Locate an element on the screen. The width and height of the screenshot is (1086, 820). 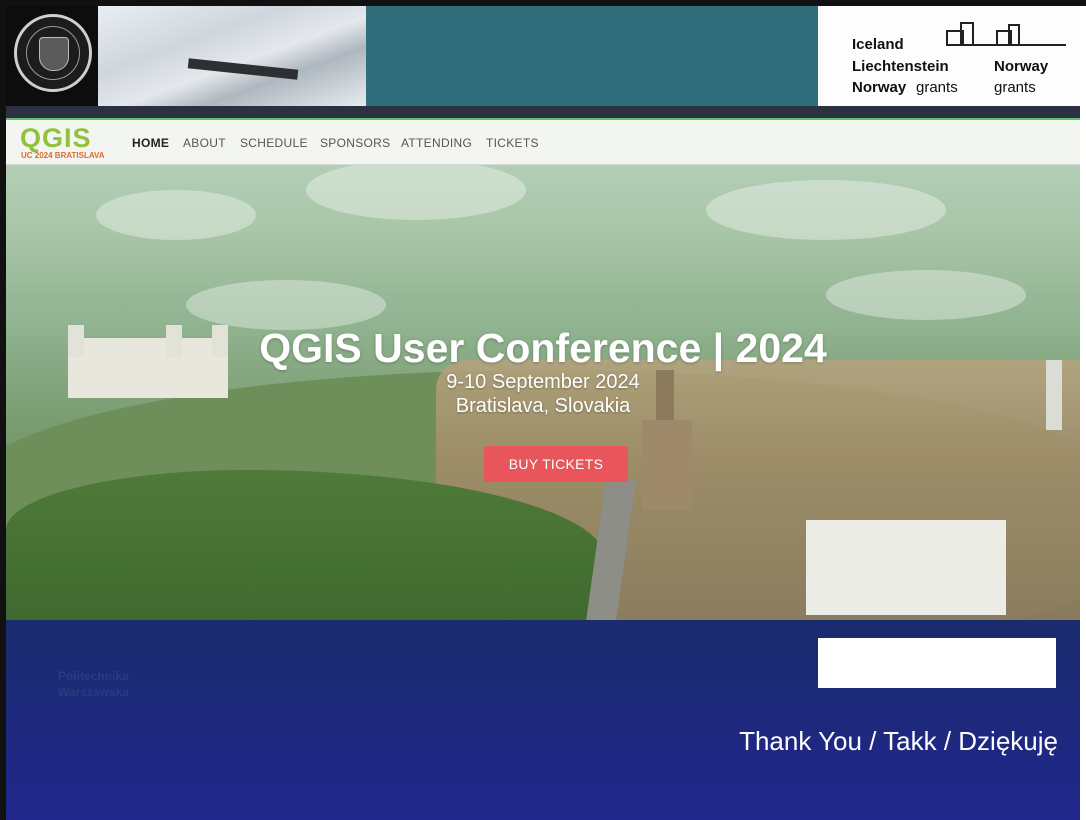
arctic-station-photo is located at coordinates (232, 56).